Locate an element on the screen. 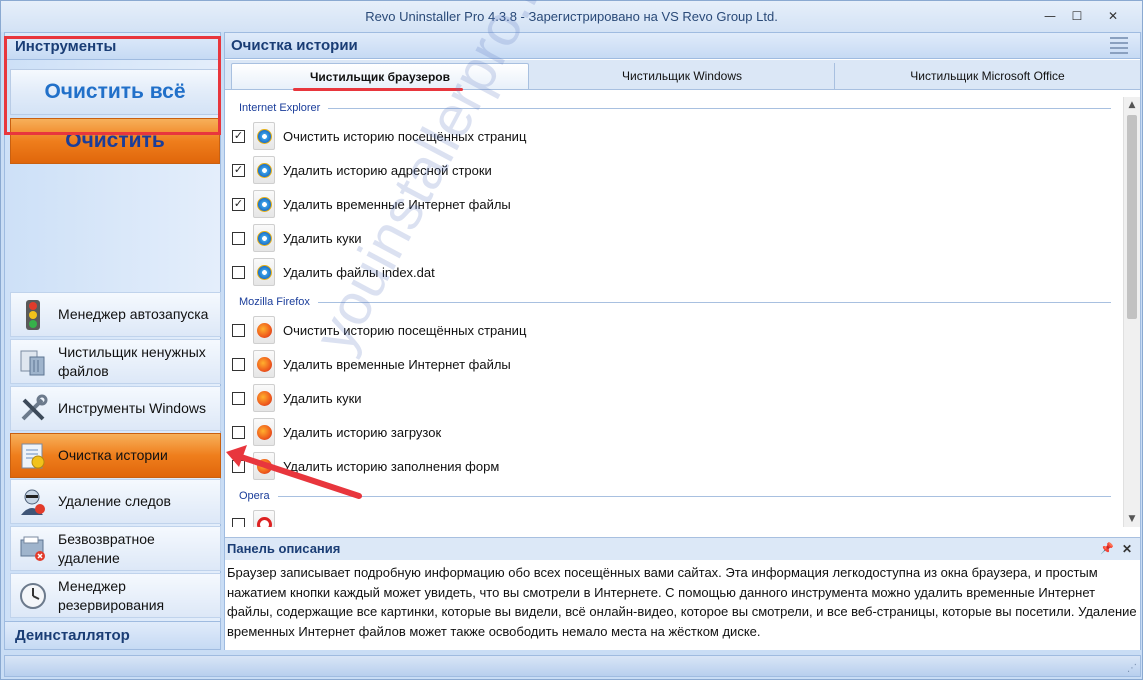  tools-icon is located at coordinates (33, 409).